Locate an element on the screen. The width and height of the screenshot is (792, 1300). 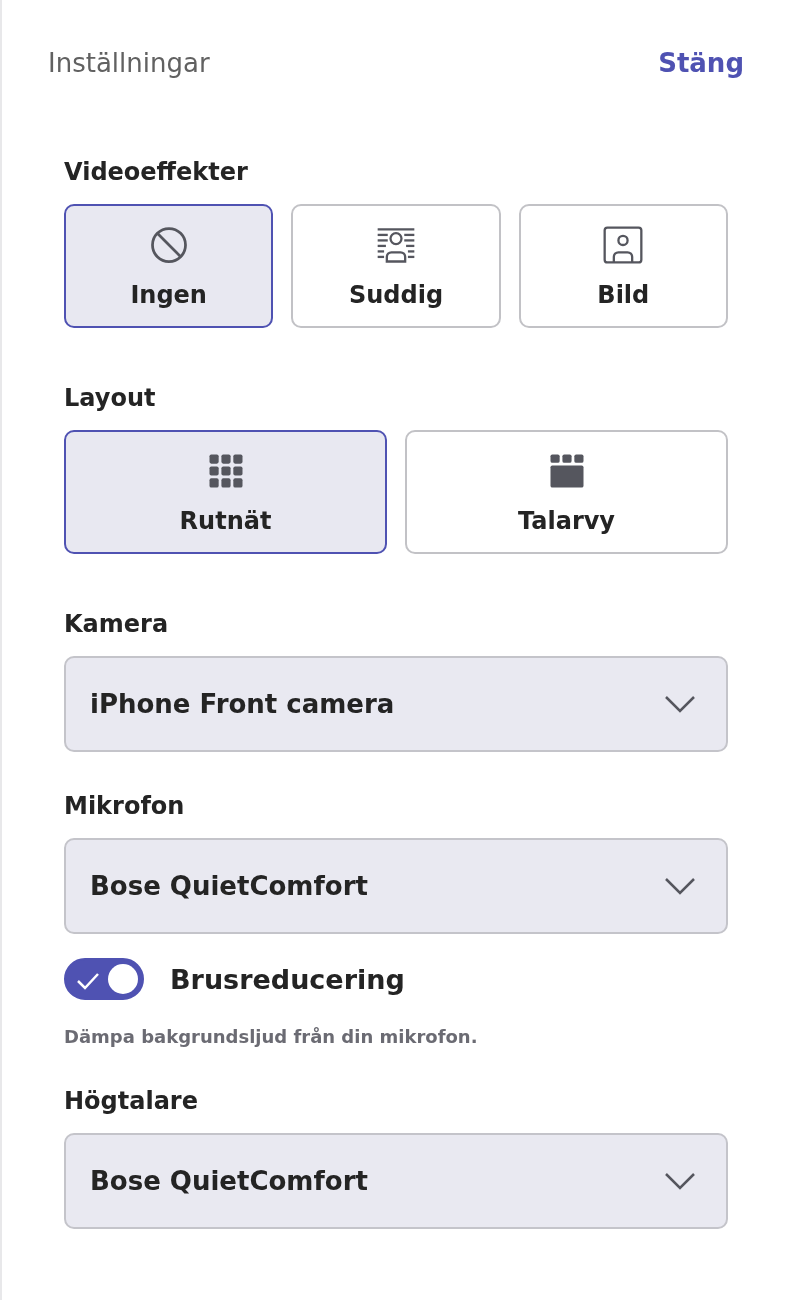
layout-option: Rutnät is located at coordinates (225, 492).